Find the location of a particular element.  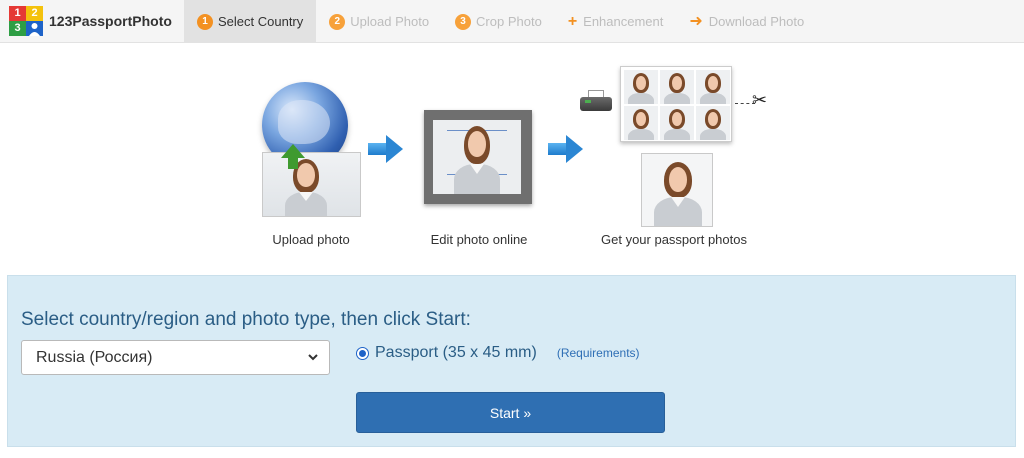

step-2-badge: 2 is located at coordinates (337, 21).